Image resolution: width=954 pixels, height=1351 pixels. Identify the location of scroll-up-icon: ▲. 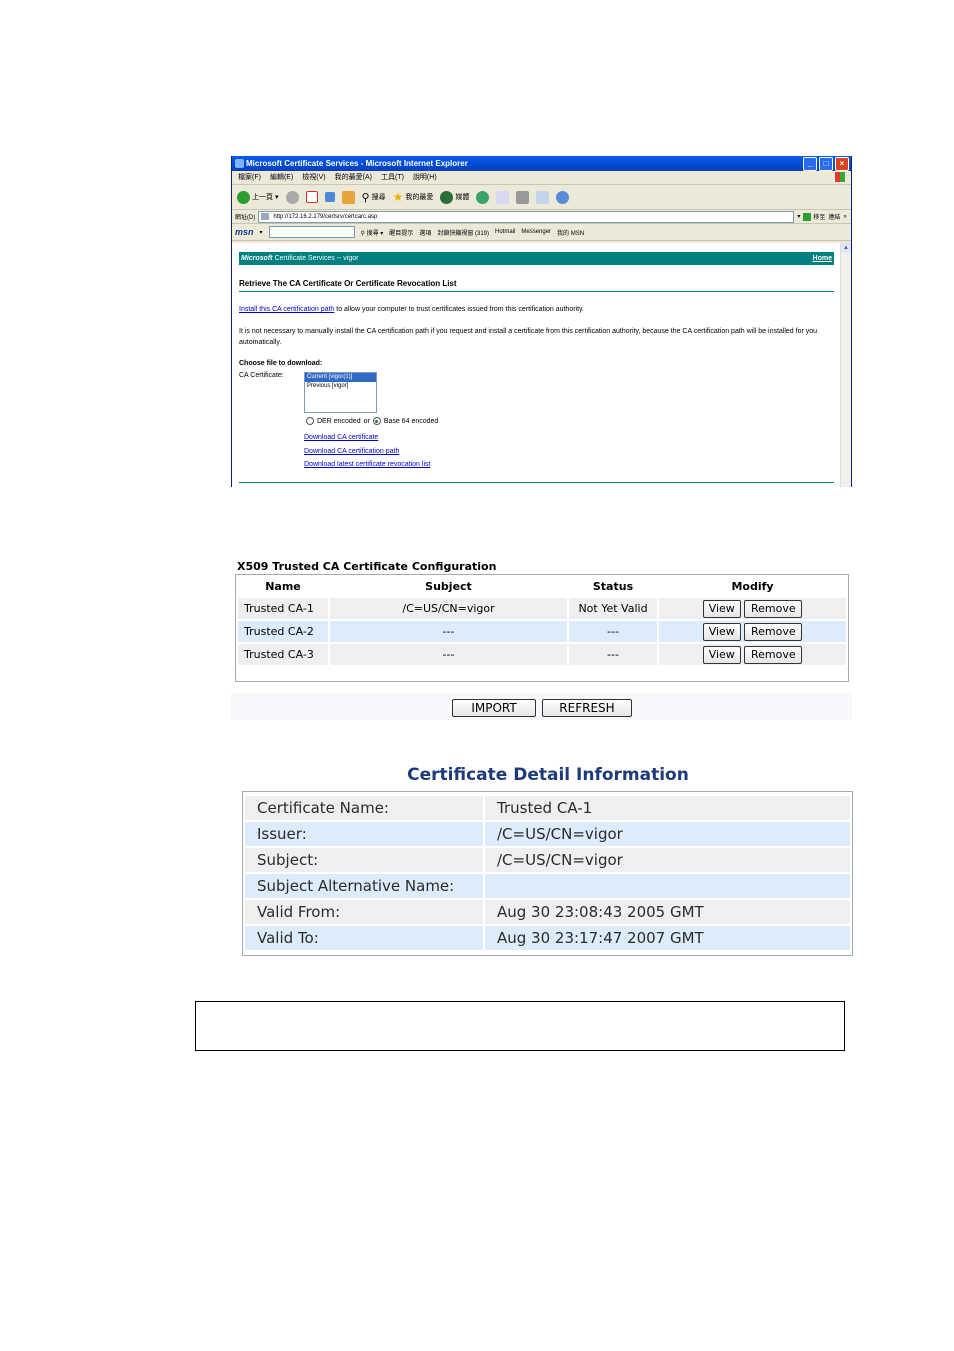
(846, 248).